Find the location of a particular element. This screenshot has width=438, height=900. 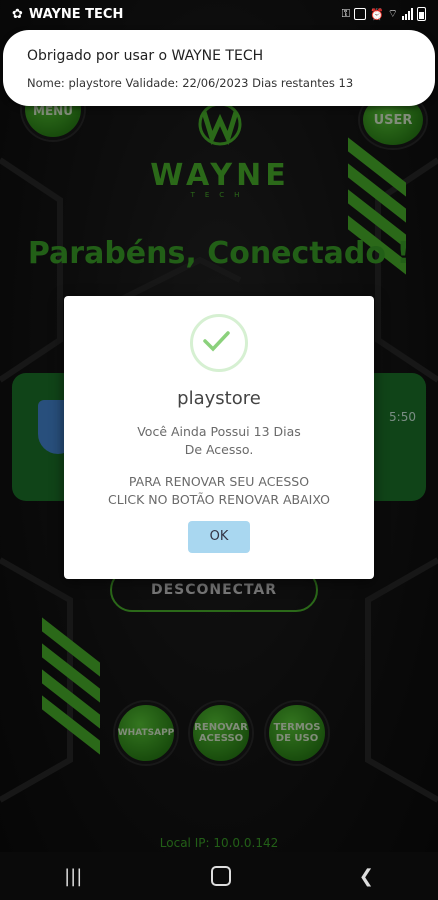

dialog-message: Você Ainda Possui 13 Dias De Acesso. is located at coordinates (219, 441).